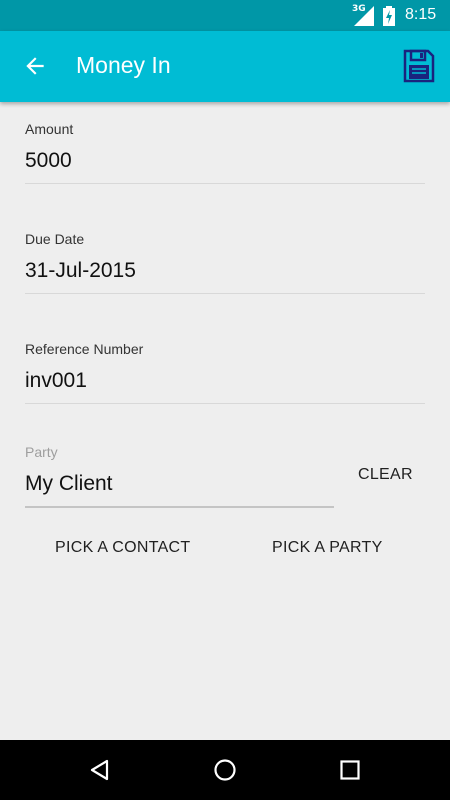 The width and height of the screenshot is (450, 800). I want to click on due-date-input: 31-Jul-2015, so click(225, 271).